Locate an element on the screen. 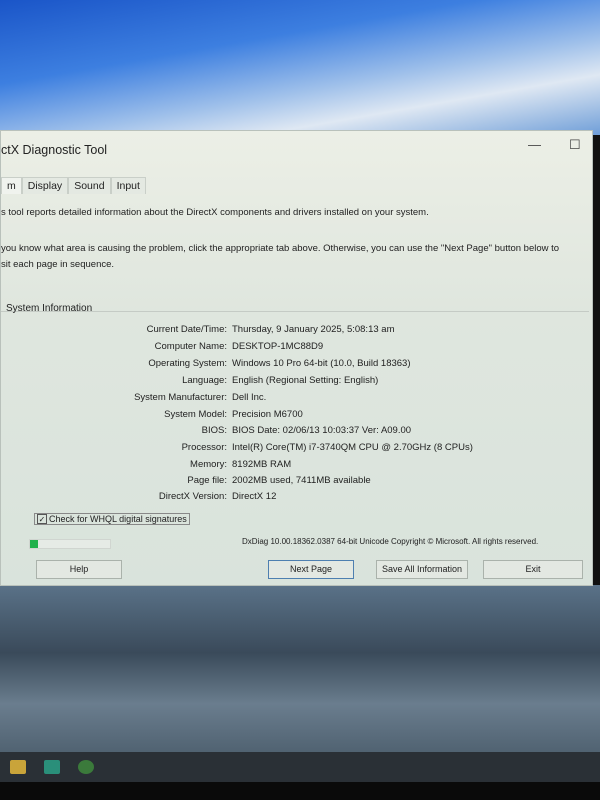 Image resolution: width=600 pixels, height=800 pixels. info-value: English (Regional Setting: English) is located at coordinates (305, 380).